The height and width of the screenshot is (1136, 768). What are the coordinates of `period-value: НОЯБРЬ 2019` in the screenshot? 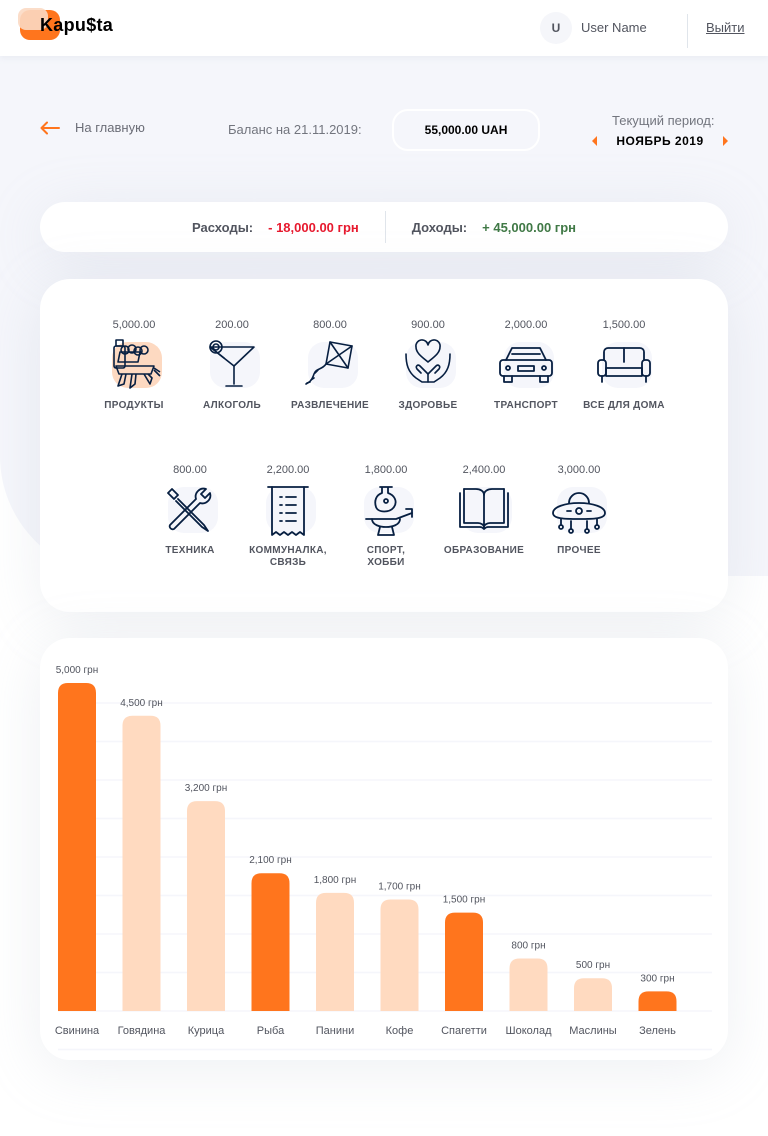 It's located at (660, 141).